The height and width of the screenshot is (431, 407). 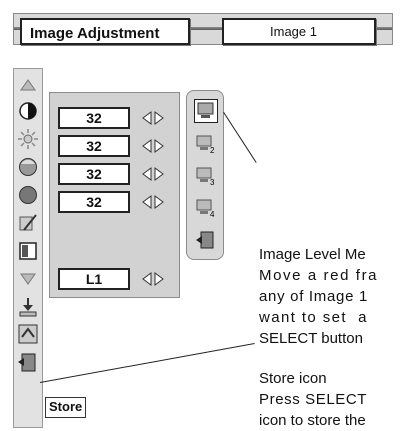 I want to click on contrast-left-right-arrows-icon, so click(x=153, y=118).